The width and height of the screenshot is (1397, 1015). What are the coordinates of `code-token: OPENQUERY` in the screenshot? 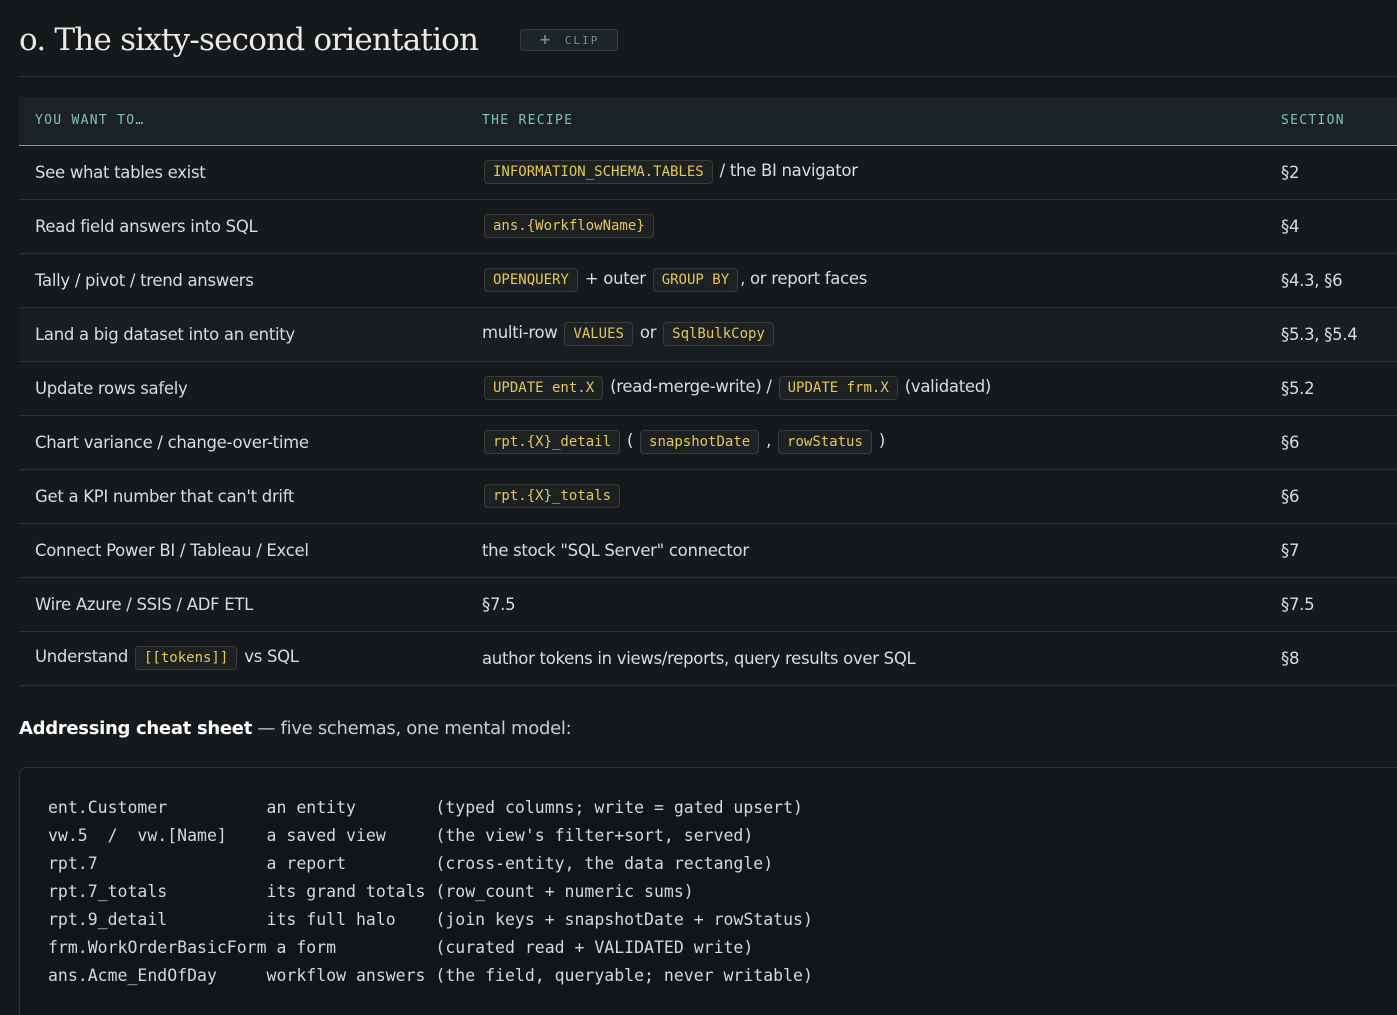 It's located at (531, 280).